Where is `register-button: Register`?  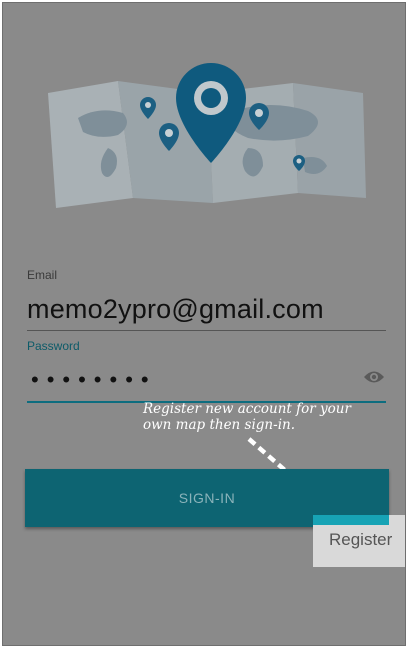
register-button: Register is located at coordinates (360, 540).